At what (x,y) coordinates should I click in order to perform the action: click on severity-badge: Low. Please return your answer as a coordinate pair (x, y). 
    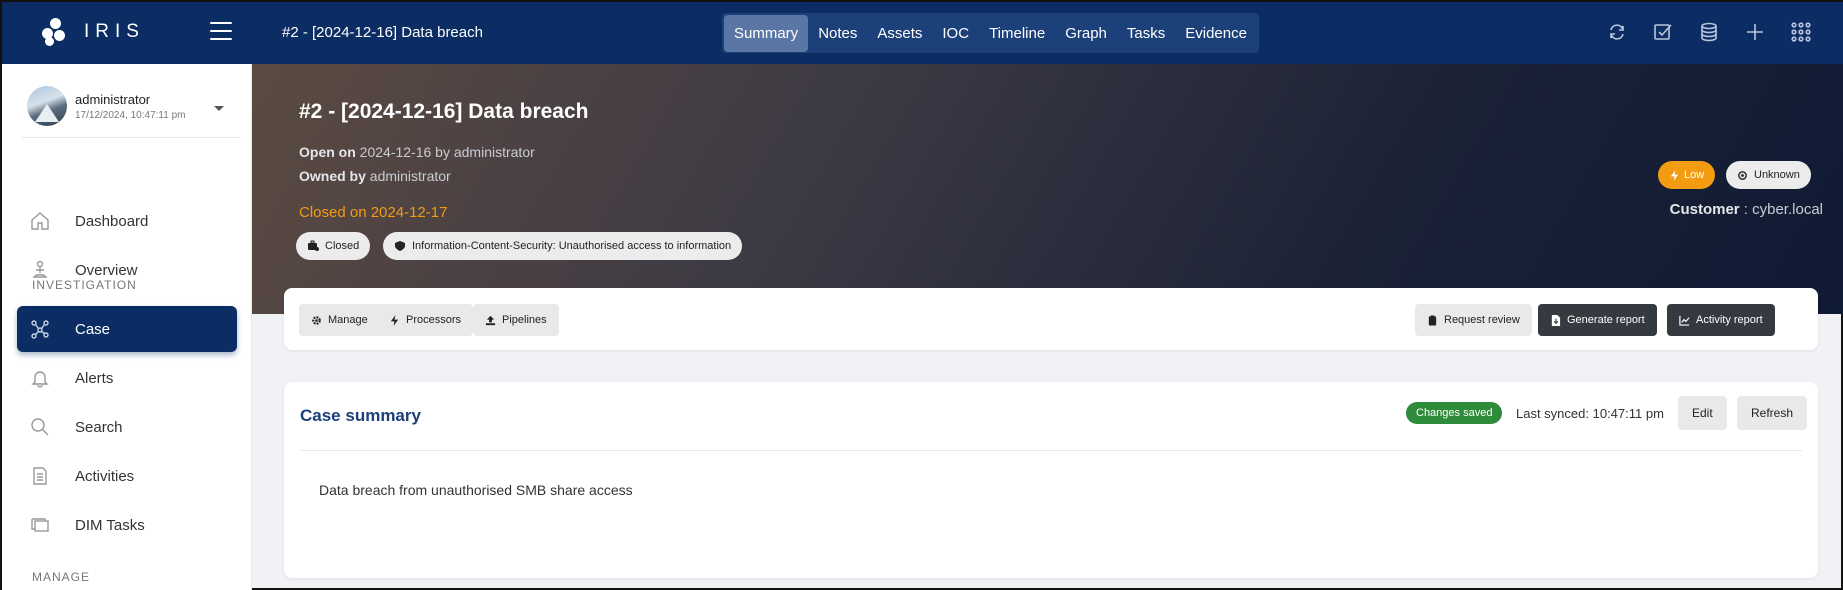
    Looking at the image, I should click on (1687, 175).